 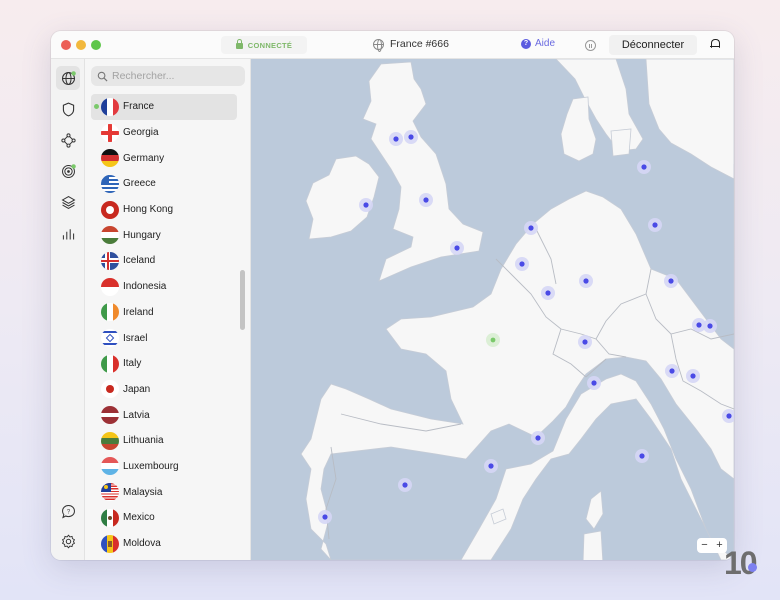 What do you see at coordinates (144, 158) in the screenshot?
I see `country-name: Germany` at bounding box center [144, 158].